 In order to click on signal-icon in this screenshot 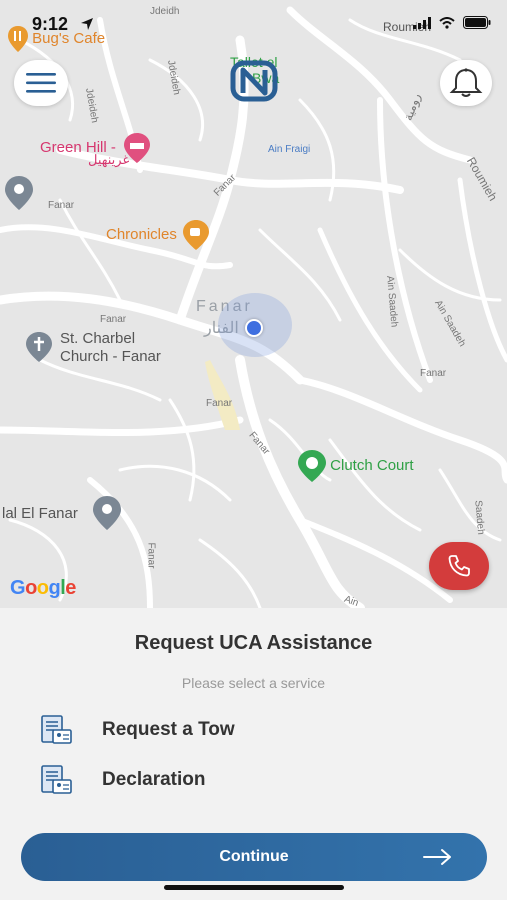, I will do `click(422, 22)`.